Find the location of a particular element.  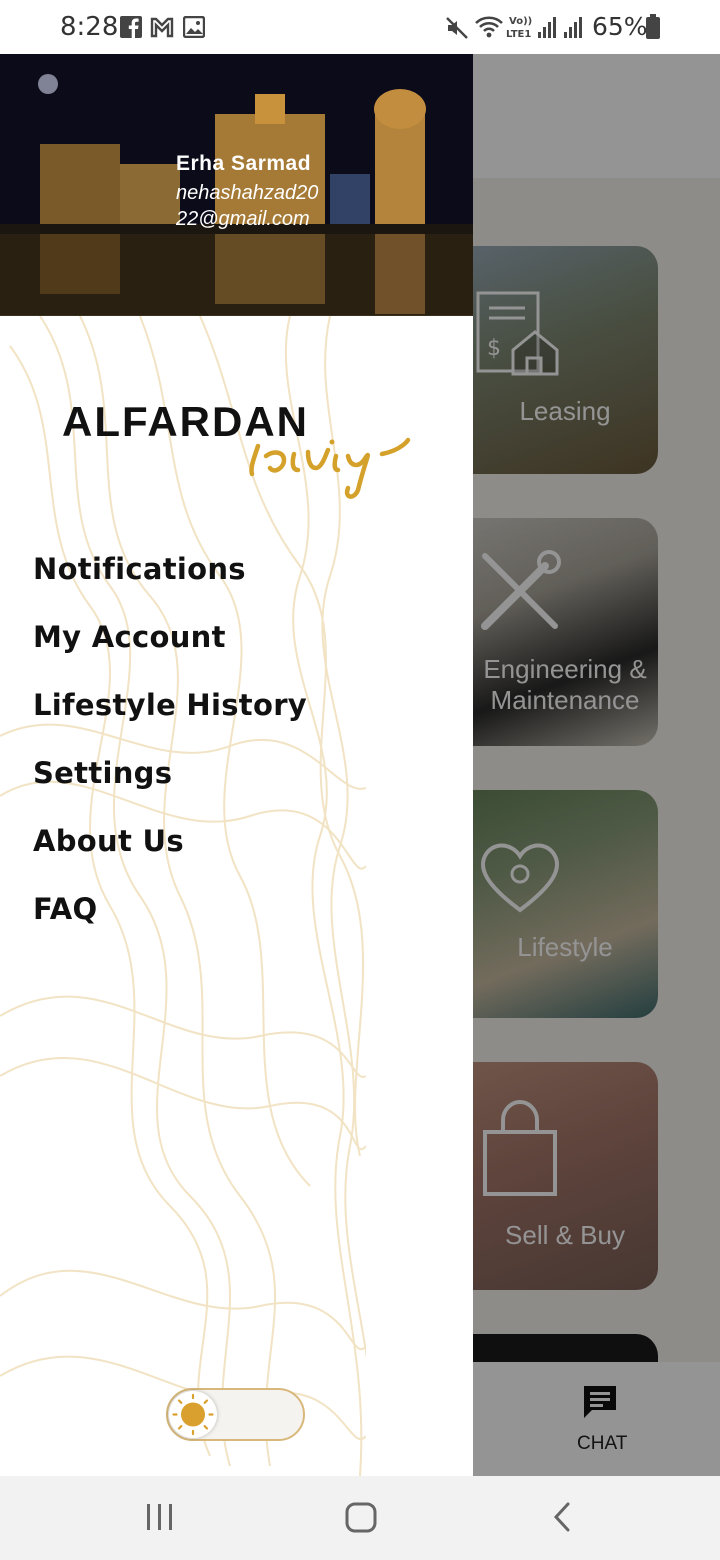

theme-toggle is located at coordinates (235, 1414).